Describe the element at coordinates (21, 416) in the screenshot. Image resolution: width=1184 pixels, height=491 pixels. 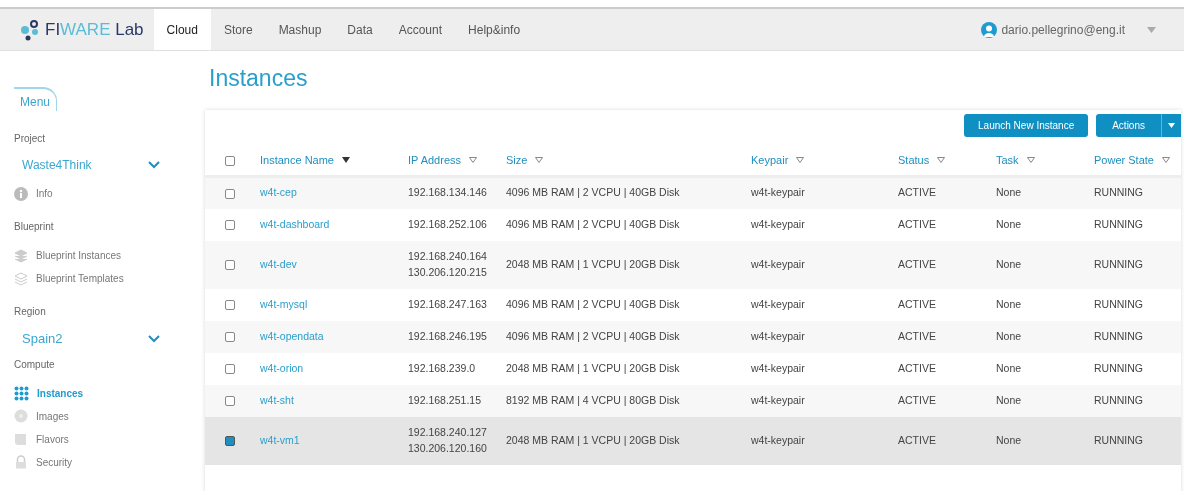
I see `disc-icon` at that location.